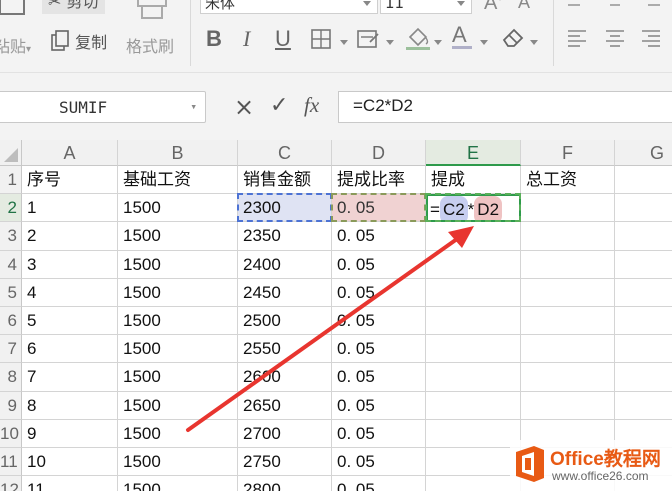 Image resolution: width=672 pixels, height=491 pixels. What do you see at coordinates (426, 7) in the screenshot?
I see `font-size-select: 11` at bounding box center [426, 7].